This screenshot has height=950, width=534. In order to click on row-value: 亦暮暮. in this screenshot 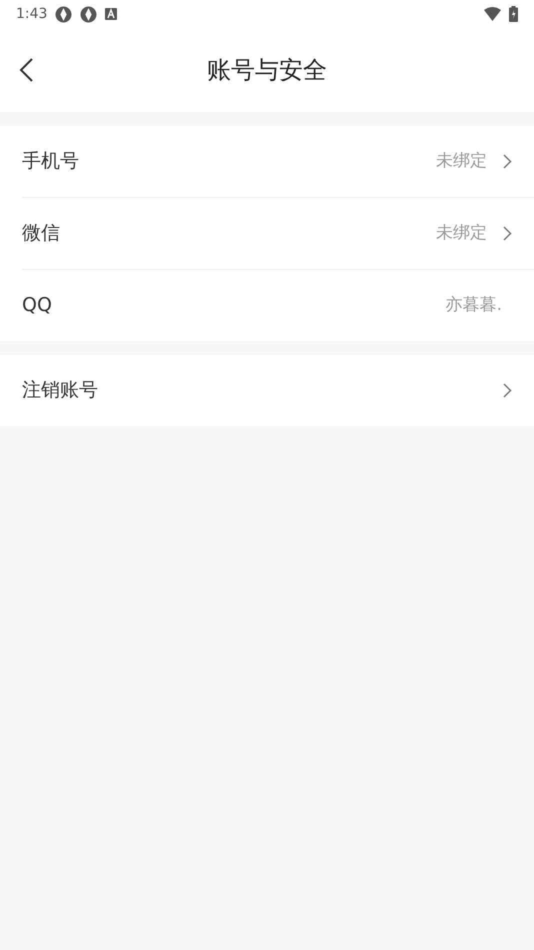, I will do `click(474, 305)`.